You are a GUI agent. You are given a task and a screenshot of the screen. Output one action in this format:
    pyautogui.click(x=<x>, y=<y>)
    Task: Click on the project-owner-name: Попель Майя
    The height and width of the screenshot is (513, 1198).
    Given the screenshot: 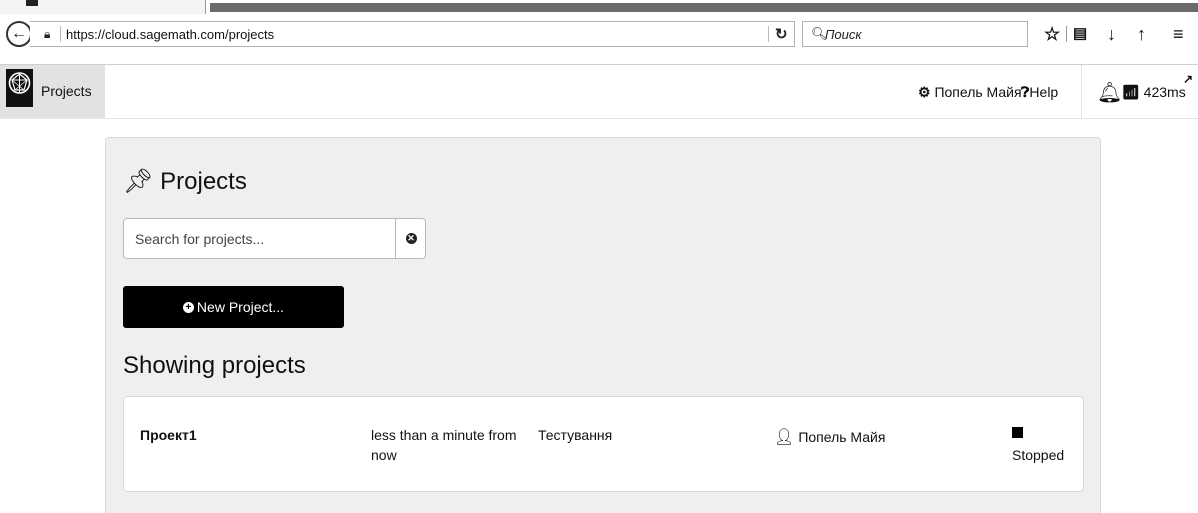 What is the action you would take?
    pyautogui.click(x=842, y=437)
    